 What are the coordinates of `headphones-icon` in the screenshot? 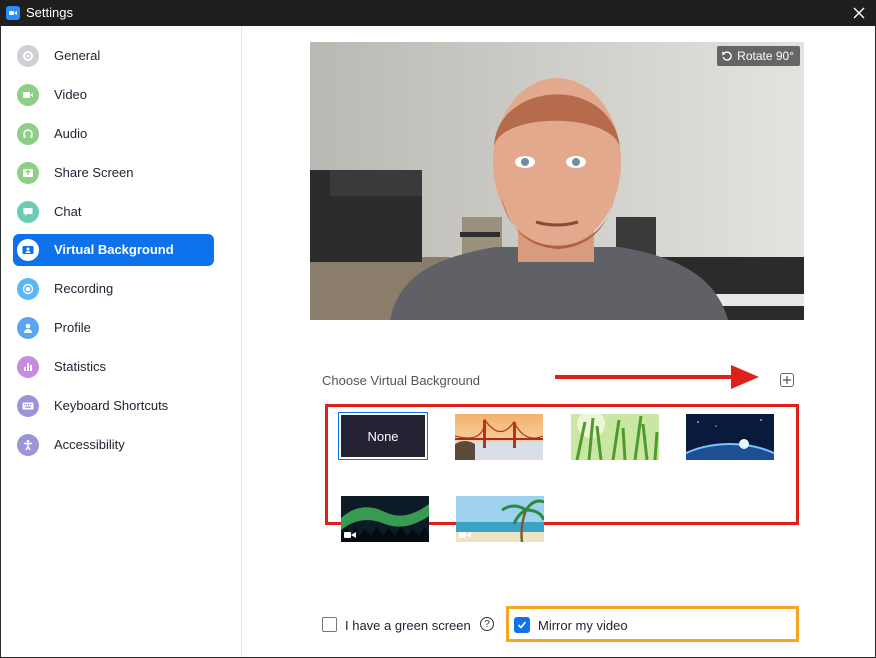 It's located at (28, 134).